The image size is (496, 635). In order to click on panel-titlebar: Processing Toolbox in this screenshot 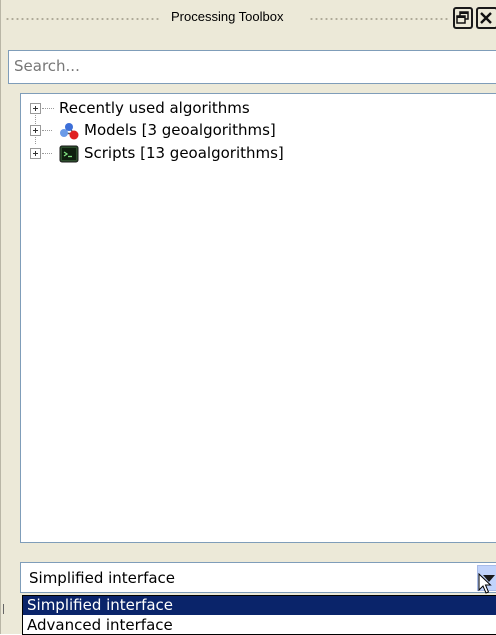, I will do `click(248, 18)`.